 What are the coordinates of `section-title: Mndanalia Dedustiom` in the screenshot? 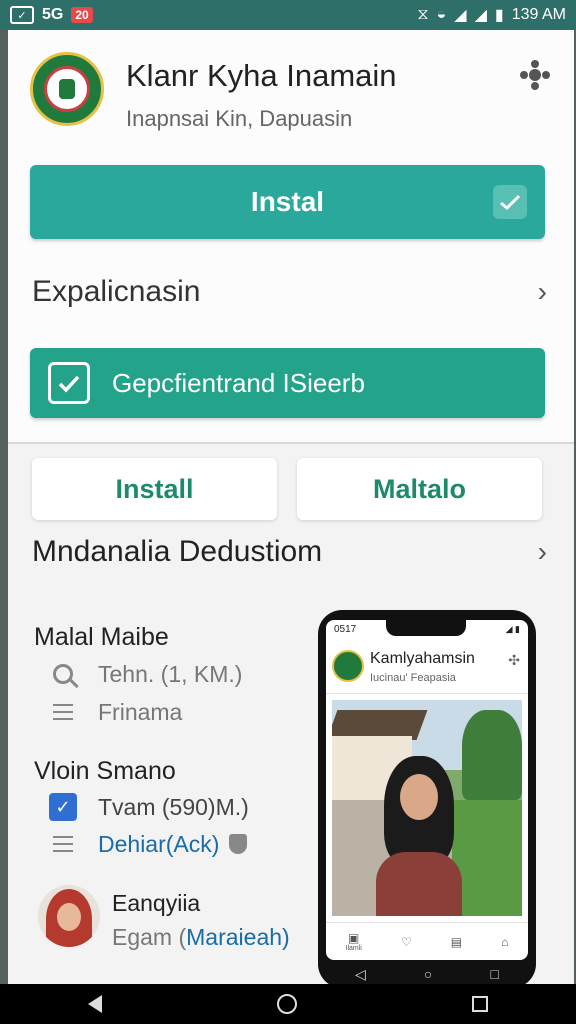 It's located at (177, 551).